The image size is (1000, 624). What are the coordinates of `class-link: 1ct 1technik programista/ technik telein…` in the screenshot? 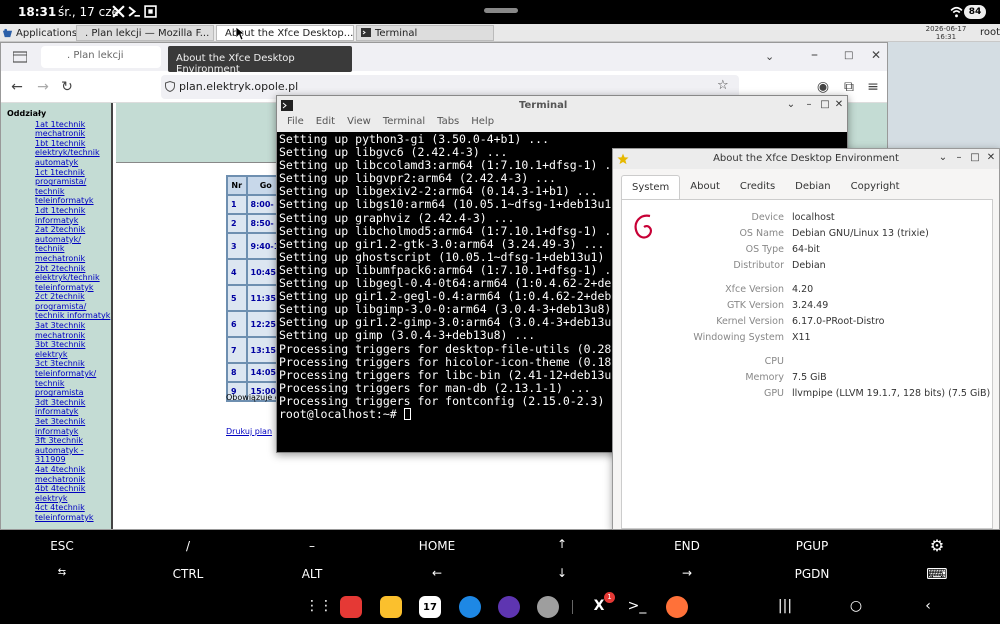 It's located at (59, 187).